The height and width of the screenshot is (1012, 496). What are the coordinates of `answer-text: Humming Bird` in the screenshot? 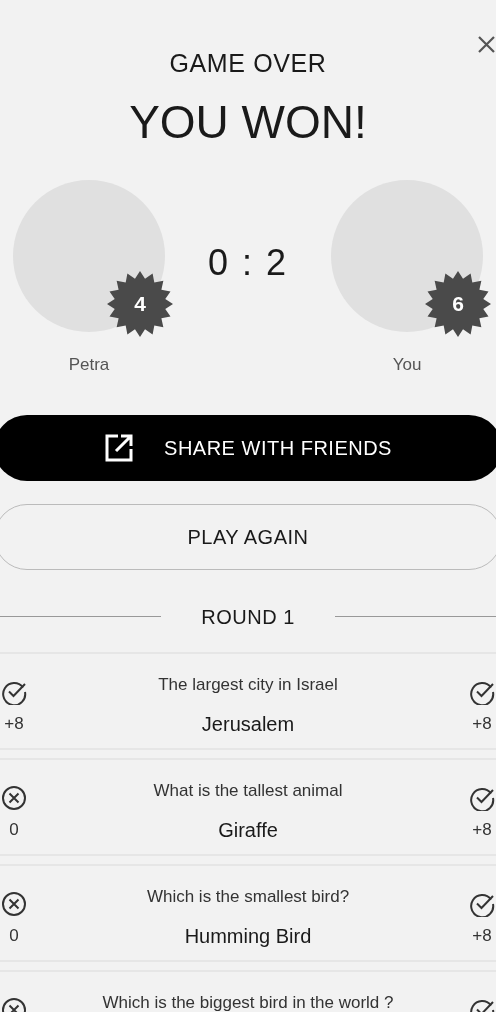 It's located at (248, 936).